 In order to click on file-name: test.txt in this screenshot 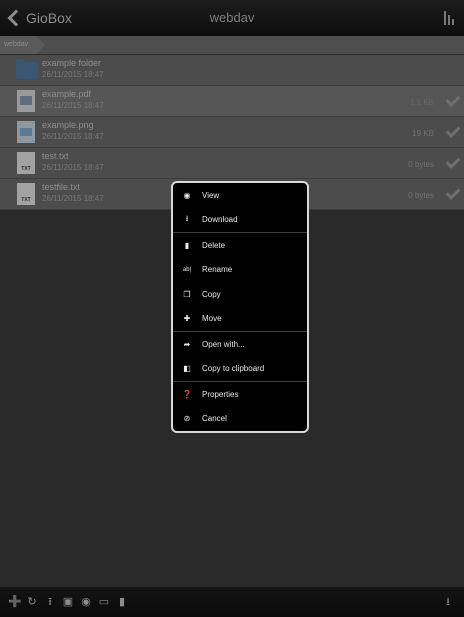, I will do `click(55, 156)`.